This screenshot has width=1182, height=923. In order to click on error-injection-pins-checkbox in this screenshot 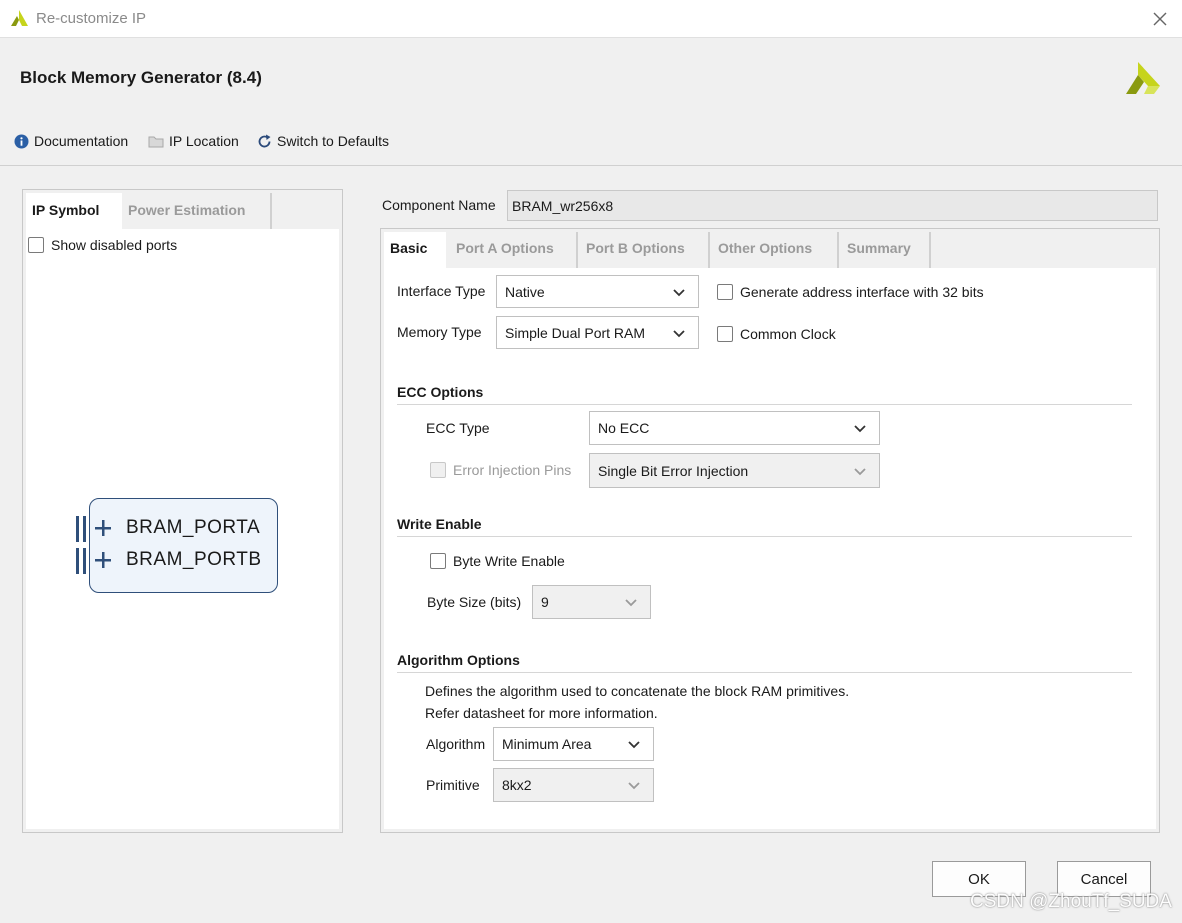, I will do `click(438, 470)`.